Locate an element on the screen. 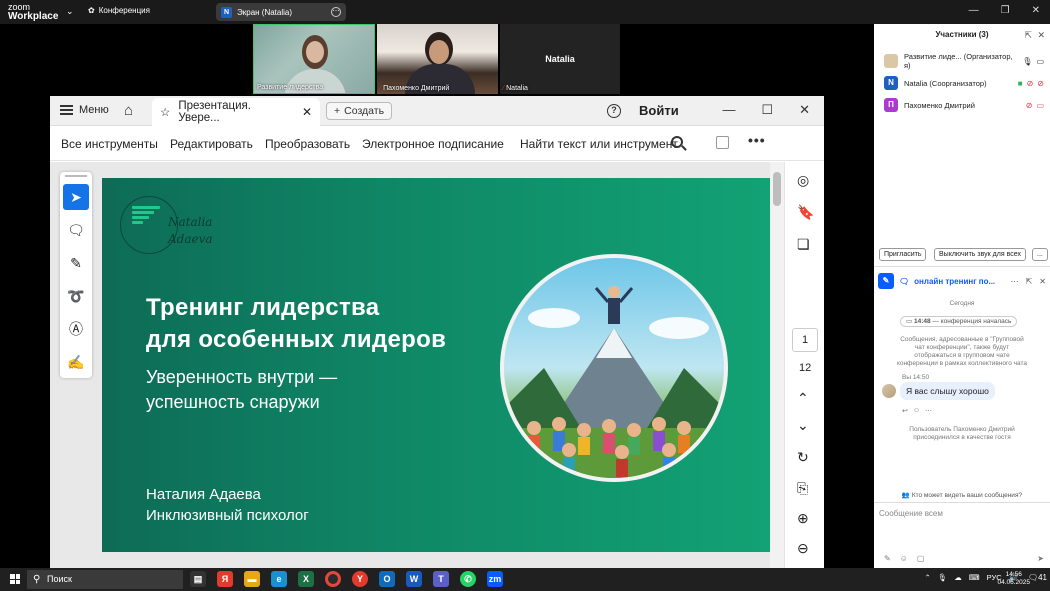 The width and height of the screenshot is (1050, 591). bookmarks-icon: 🔖 is located at coordinates (805, 212).